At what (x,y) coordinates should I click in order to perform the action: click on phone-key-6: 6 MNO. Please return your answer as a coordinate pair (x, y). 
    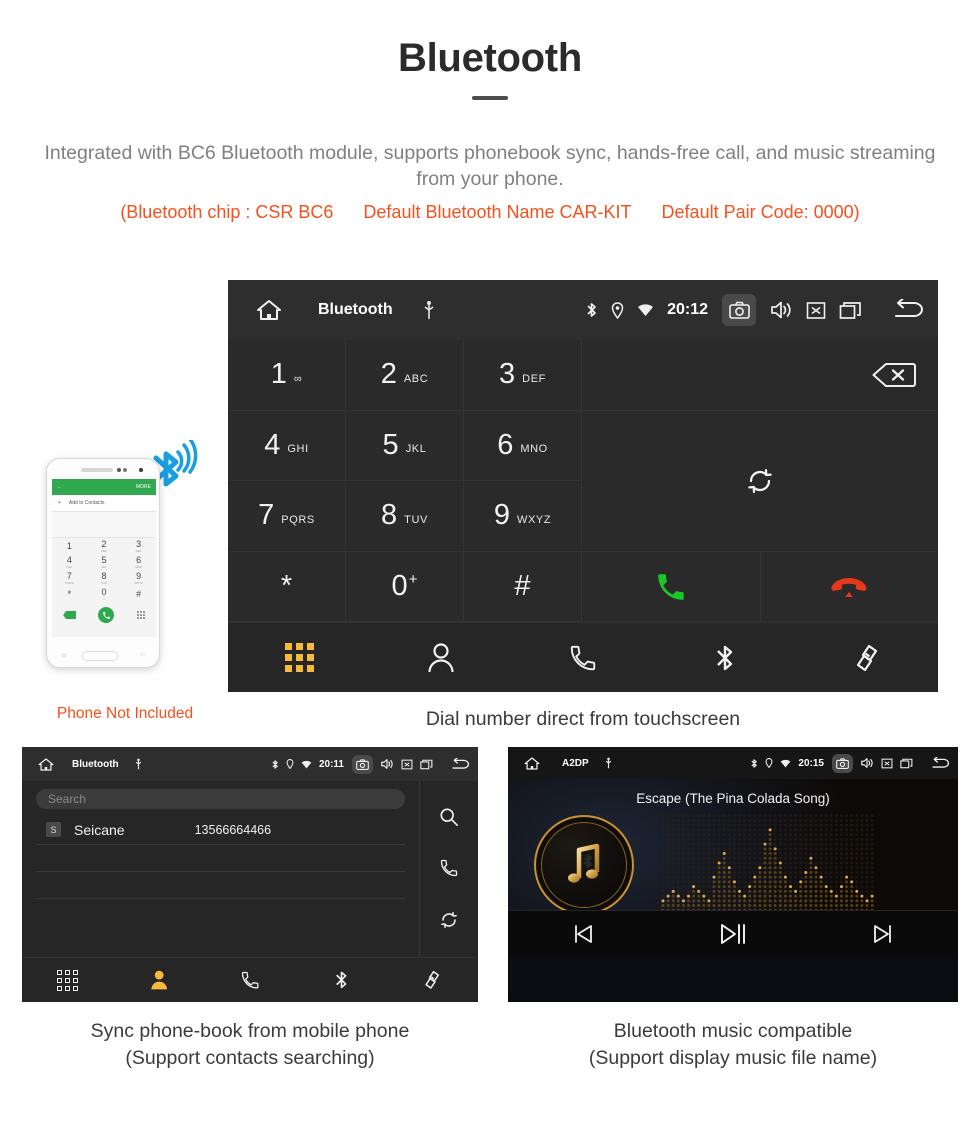
    Looking at the image, I should click on (138, 562).